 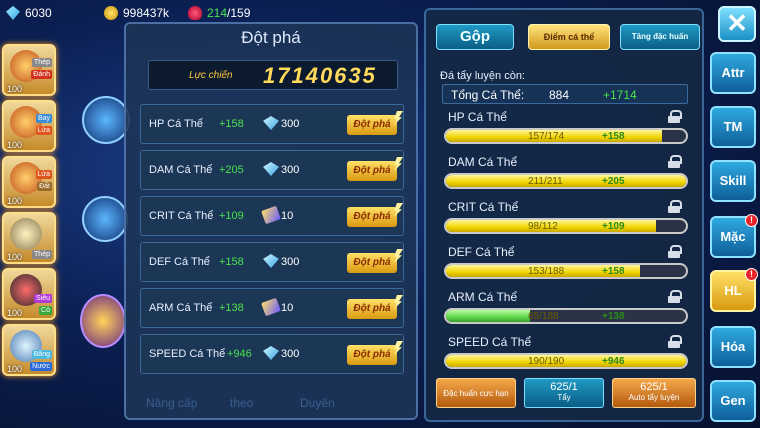 What do you see at coordinates (559, 95) in the screenshot?
I see `total-value: 884` at bounding box center [559, 95].